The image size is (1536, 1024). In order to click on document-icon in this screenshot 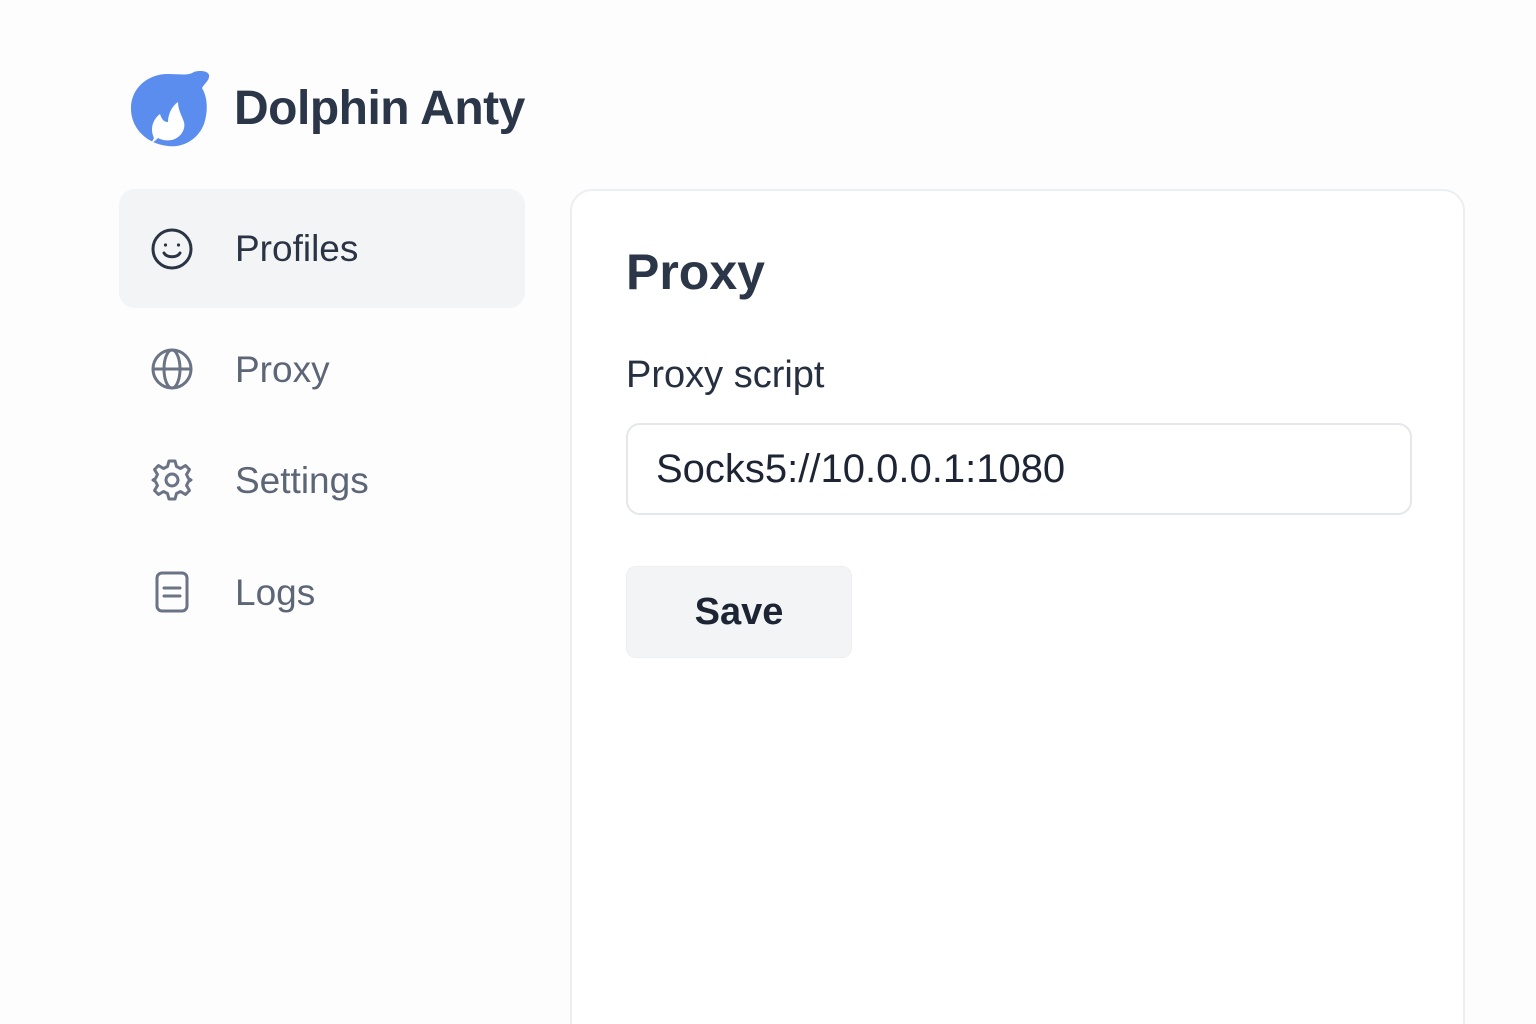, I will do `click(172, 592)`.